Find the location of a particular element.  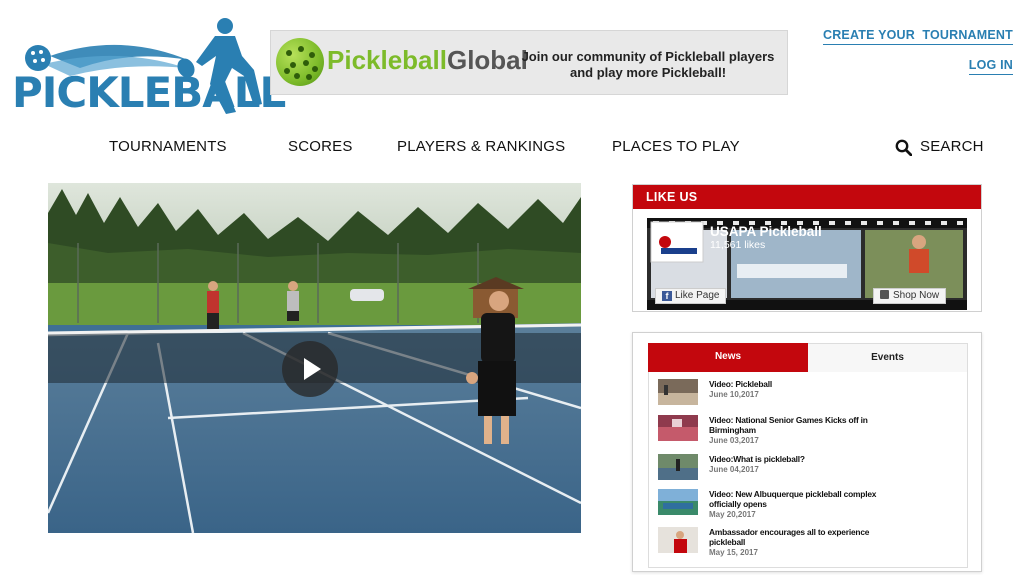

login-link: LOG IN is located at coordinates (990, 66).